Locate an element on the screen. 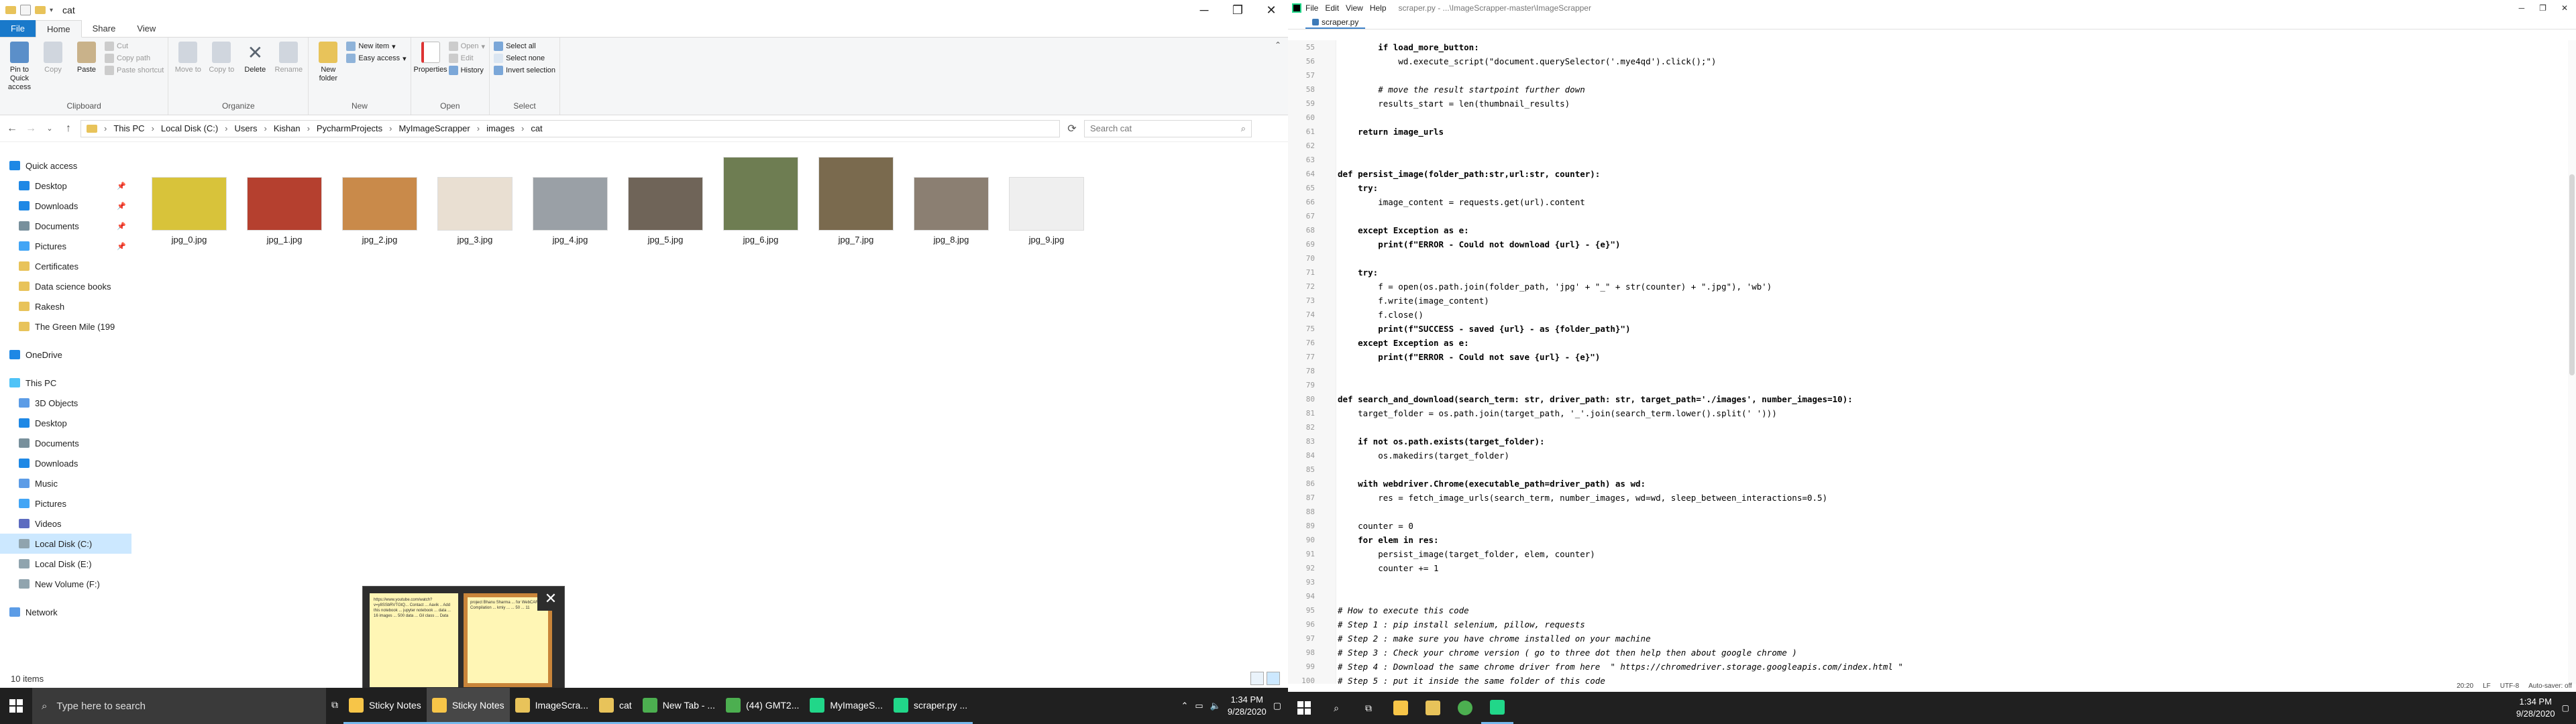 Image resolution: width=2576 pixels, height=724 pixels. taskbar-search: ⌕ Type here to search is located at coordinates (179, 706).